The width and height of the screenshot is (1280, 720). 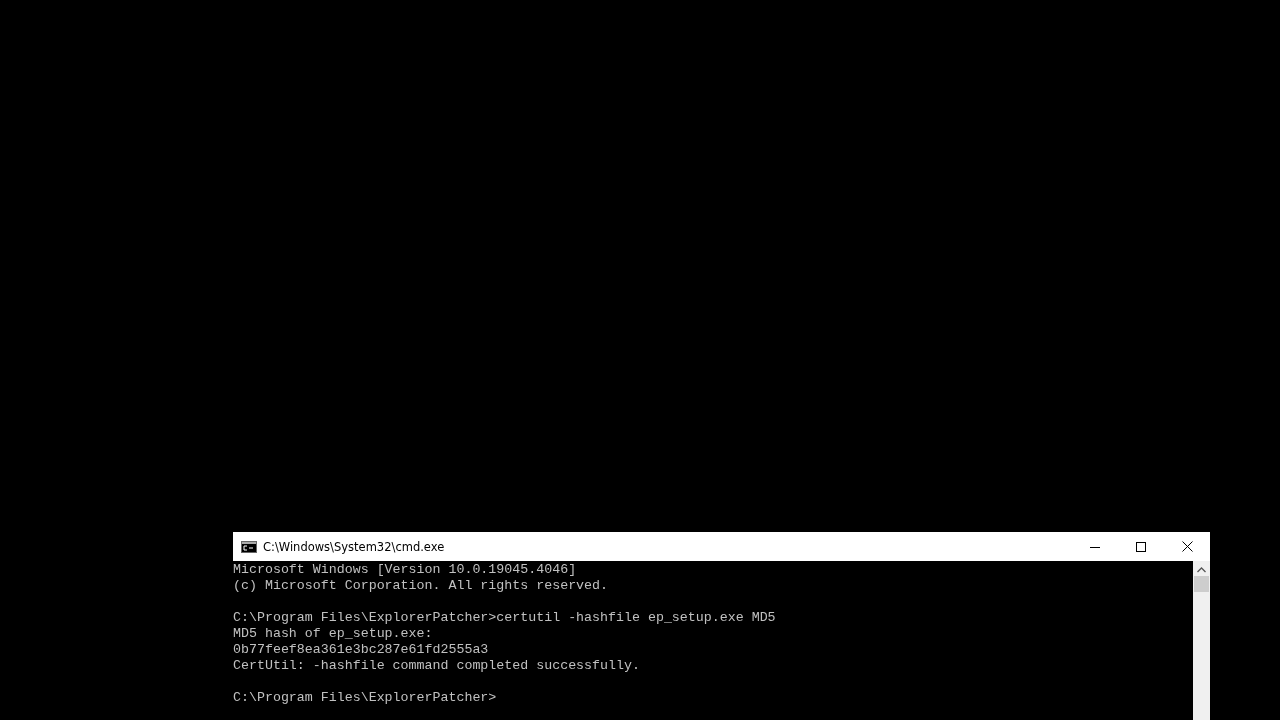 I want to click on console-line: Microsoft Windows [Version 10.0.19045.4046], so click(x=405, y=570).